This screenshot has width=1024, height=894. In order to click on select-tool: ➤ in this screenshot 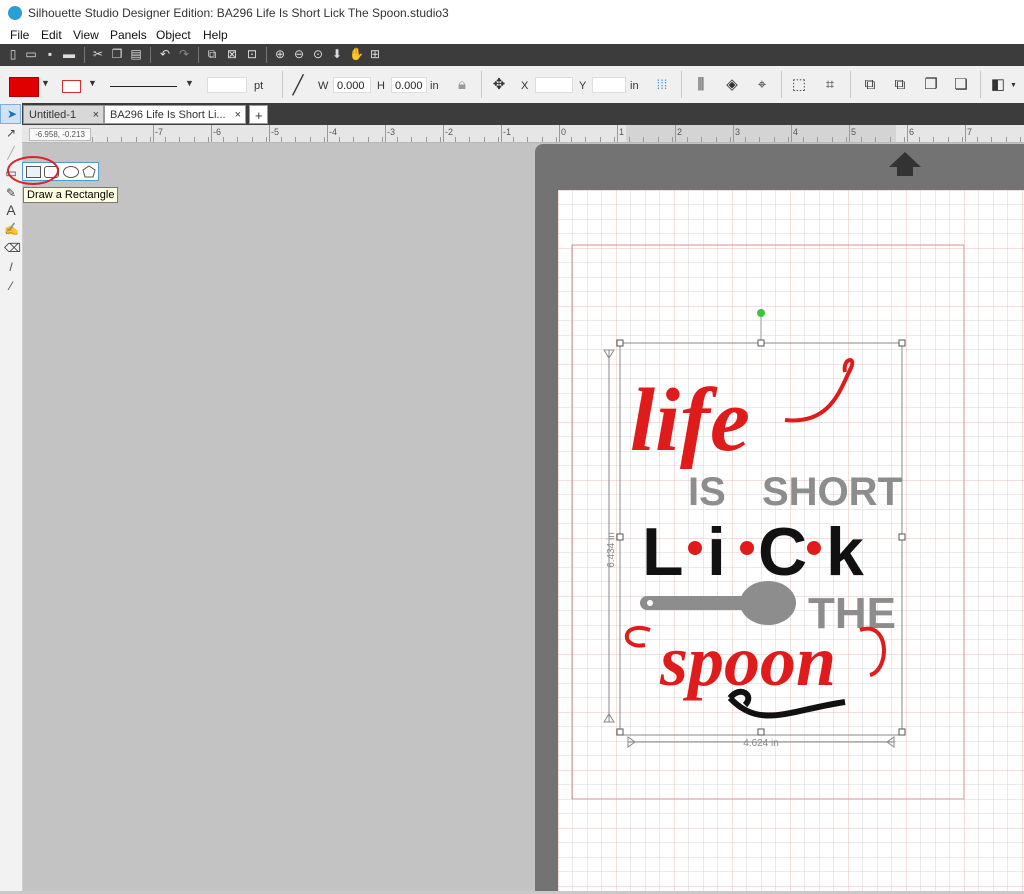, I will do `click(10, 114)`.